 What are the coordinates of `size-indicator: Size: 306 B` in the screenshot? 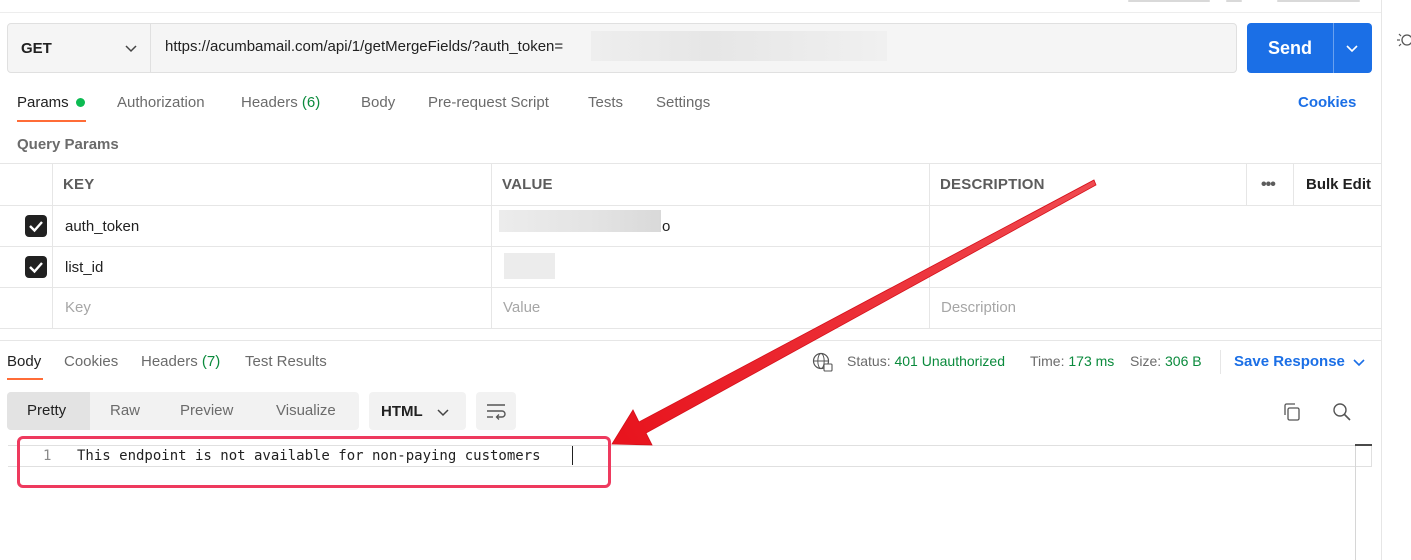 It's located at (1166, 361).